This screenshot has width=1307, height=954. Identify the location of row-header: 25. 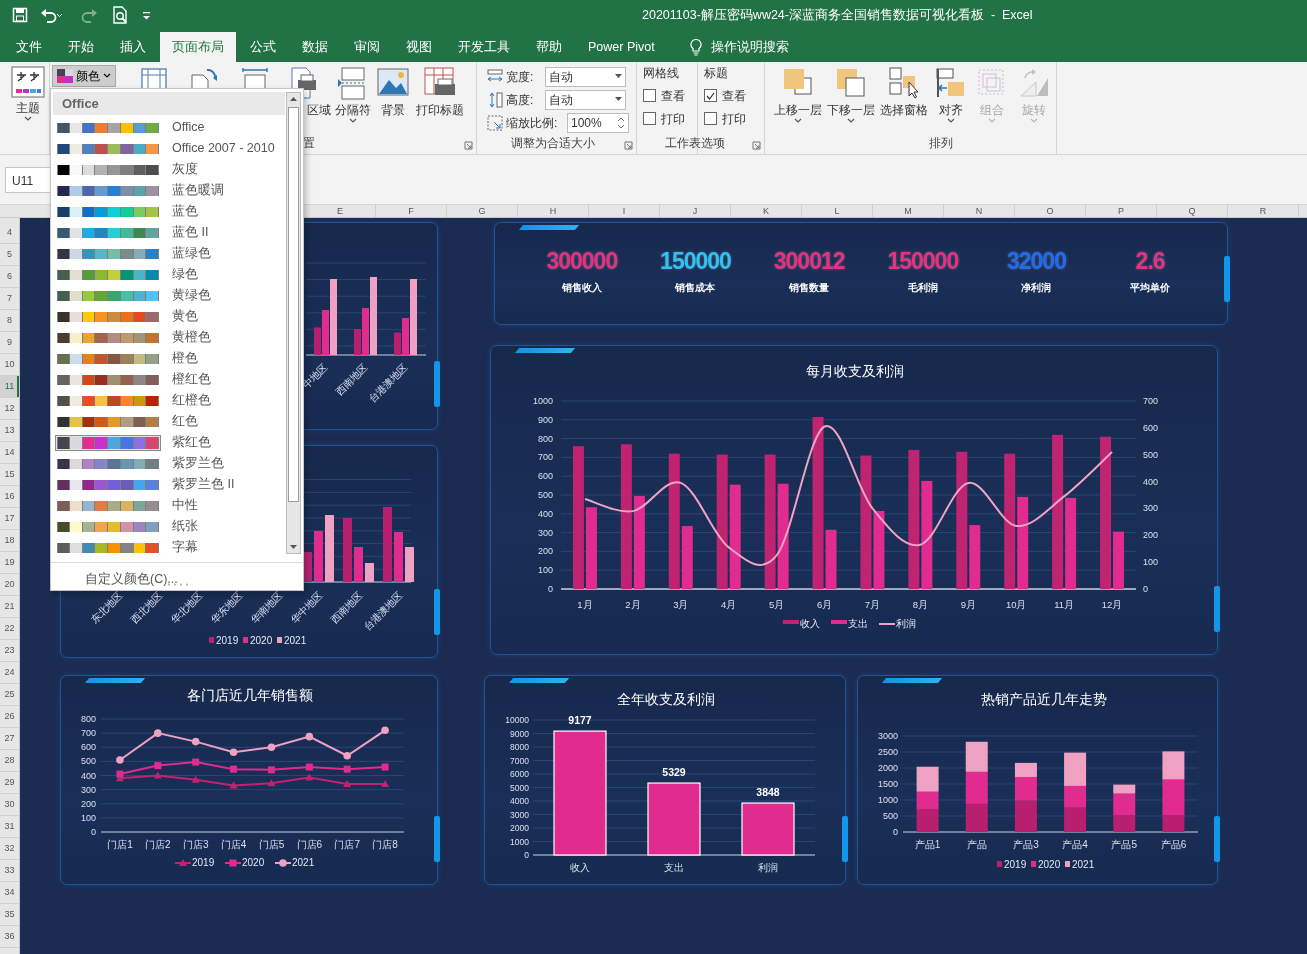
(9, 695).